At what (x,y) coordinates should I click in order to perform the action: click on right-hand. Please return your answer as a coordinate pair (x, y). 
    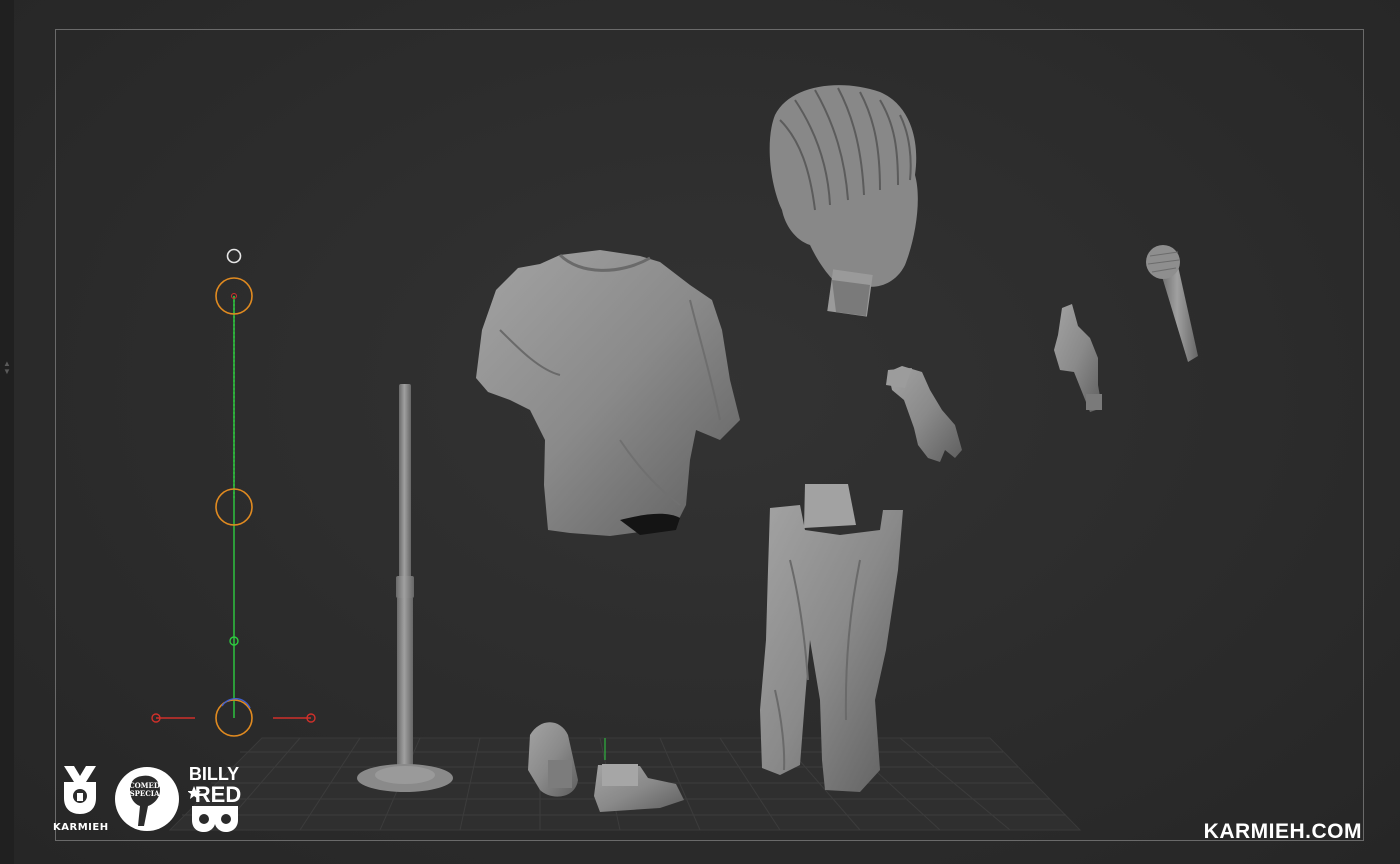
    Looking at the image, I should click on (1078, 358).